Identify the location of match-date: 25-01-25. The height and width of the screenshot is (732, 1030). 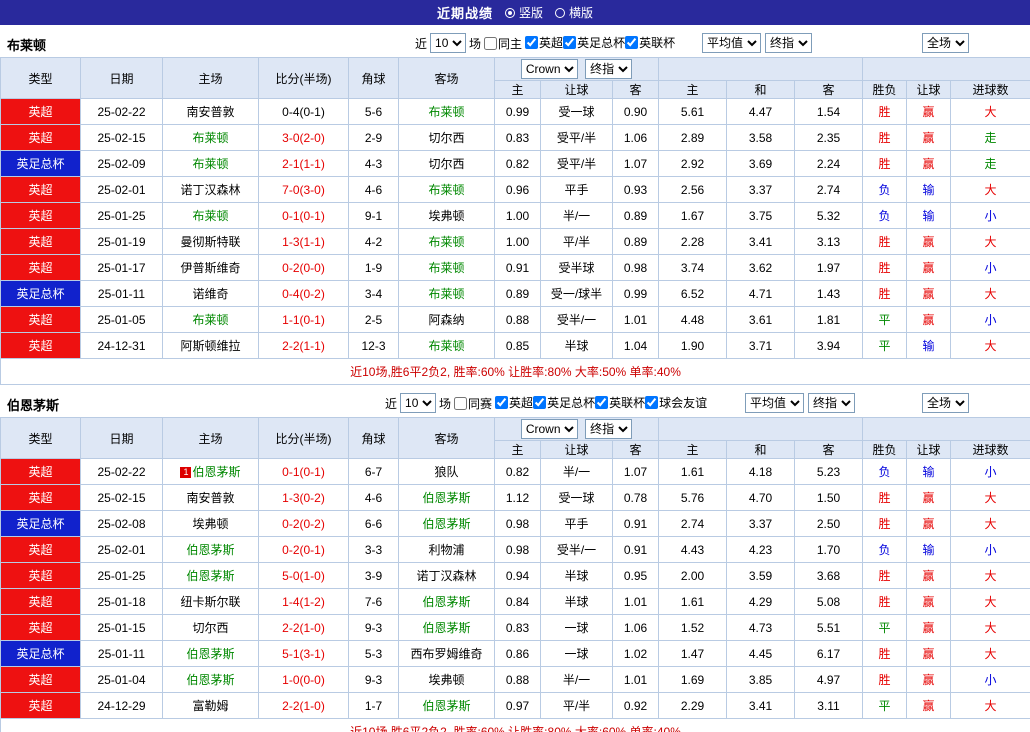
(121, 575).